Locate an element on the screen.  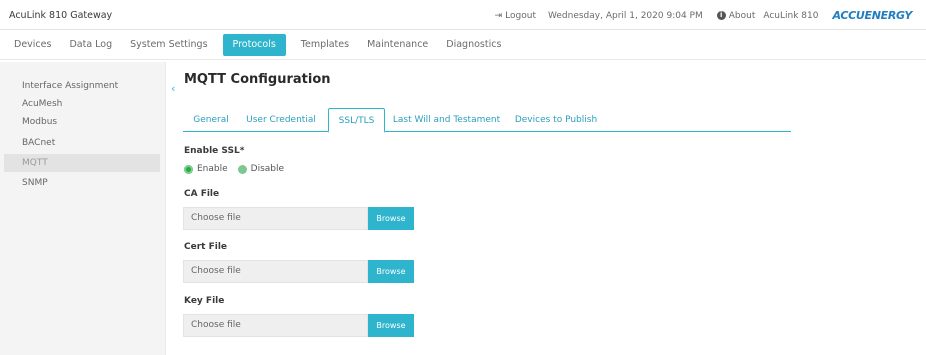
ca-file-row: Choose file Browse is located at coordinates (298, 218).